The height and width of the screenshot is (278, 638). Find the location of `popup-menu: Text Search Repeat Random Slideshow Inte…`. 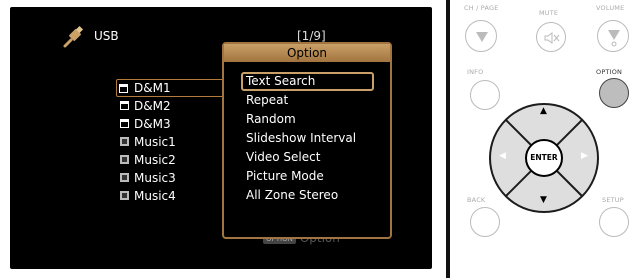

popup-menu: Text Search Repeat Random Slideshow Inte… is located at coordinates (307, 133).